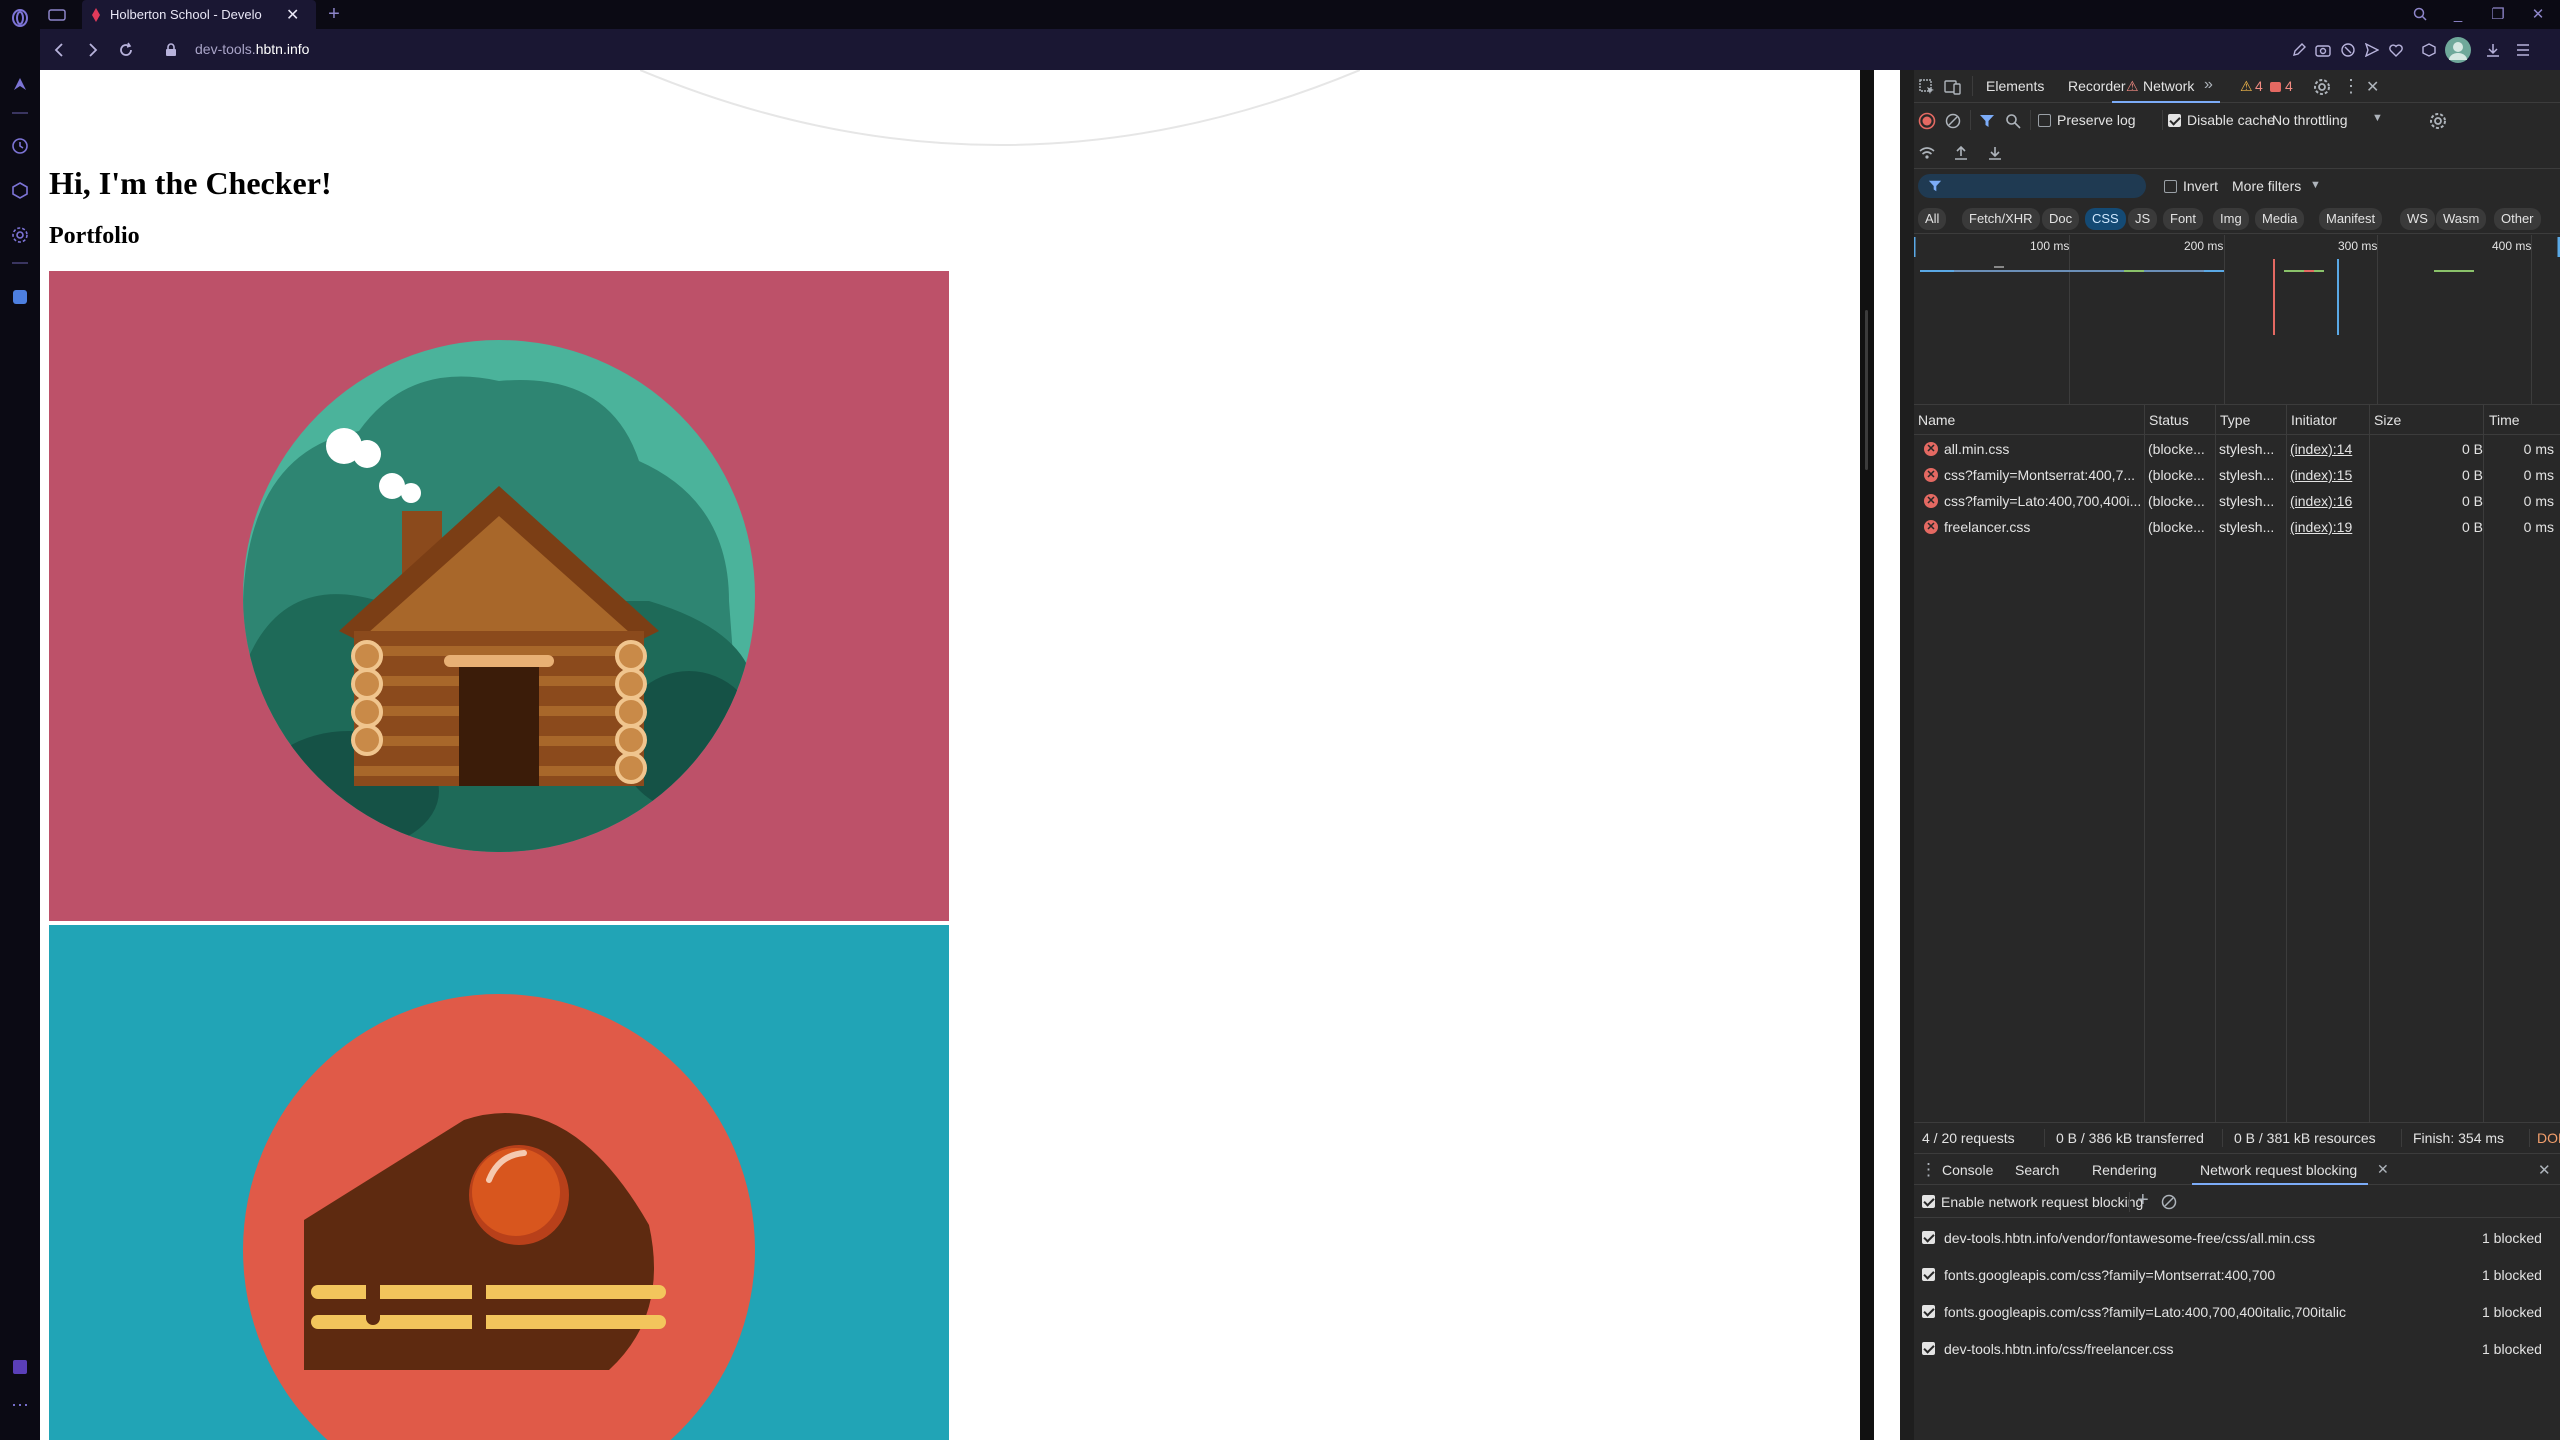 The image size is (2560, 1440). Describe the element at coordinates (2289, 86) in the screenshot. I see `errors-count: 4` at that location.